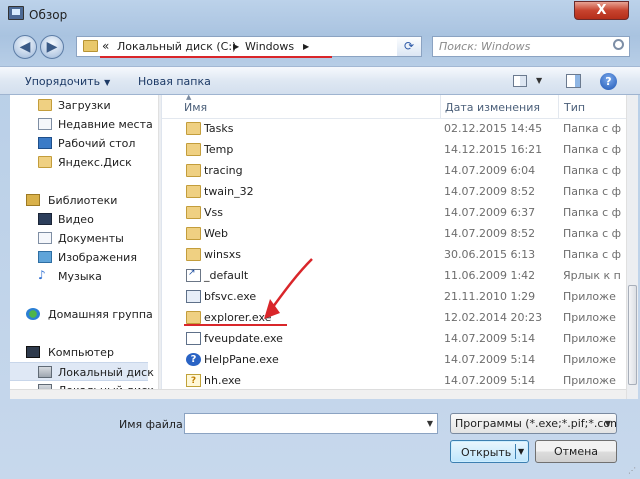 The width and height of the screenshot is (640, 479). Describe the element at coordinates (79, 143) in the screenshot. I see `sidebar-item-desktop: Рабочий стол` at that location.